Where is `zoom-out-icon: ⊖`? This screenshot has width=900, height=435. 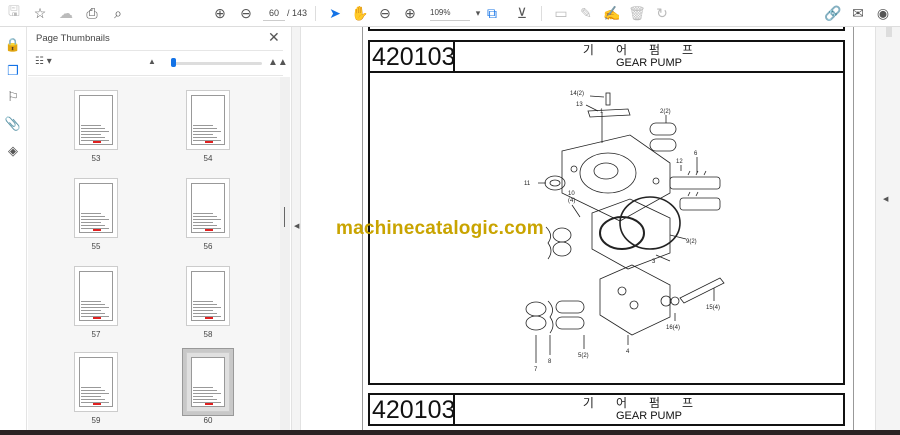
zoom-out-icon: ⊖ is located at coordinates (385, 13).